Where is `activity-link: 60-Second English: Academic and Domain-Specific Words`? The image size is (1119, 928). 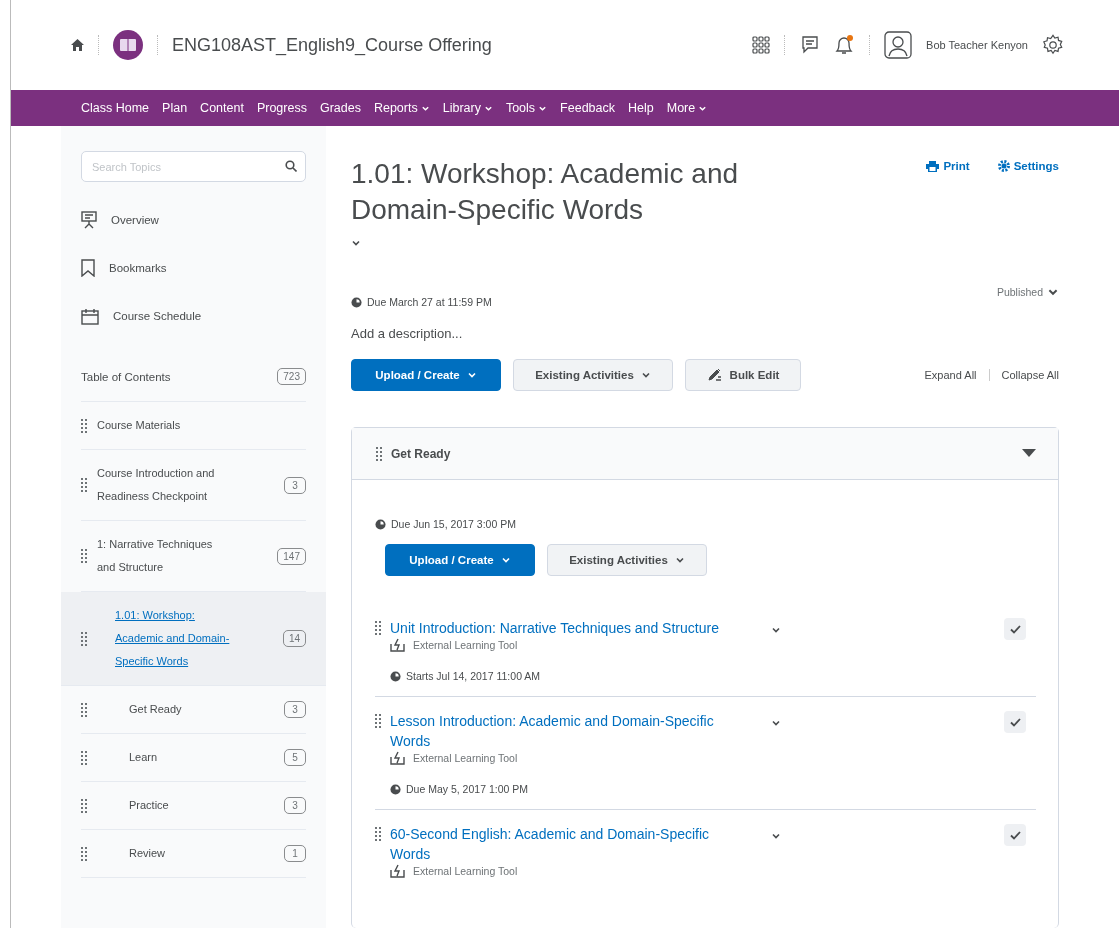
activity-link: 60-Second English: Academic and Domain-Specific Words is located at coordinates (570, 844).